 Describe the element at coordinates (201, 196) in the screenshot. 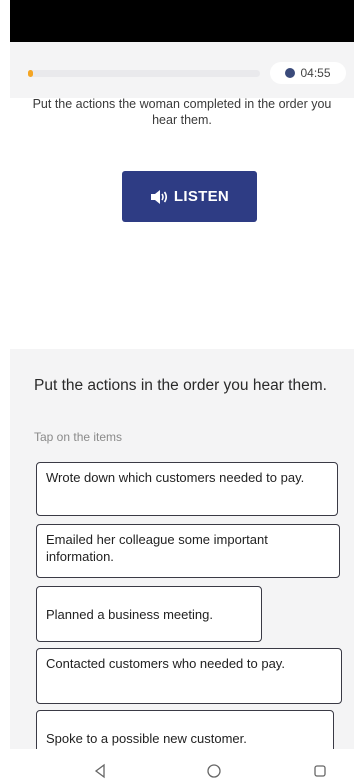

I see `listen-label: LISTEN` at that location.